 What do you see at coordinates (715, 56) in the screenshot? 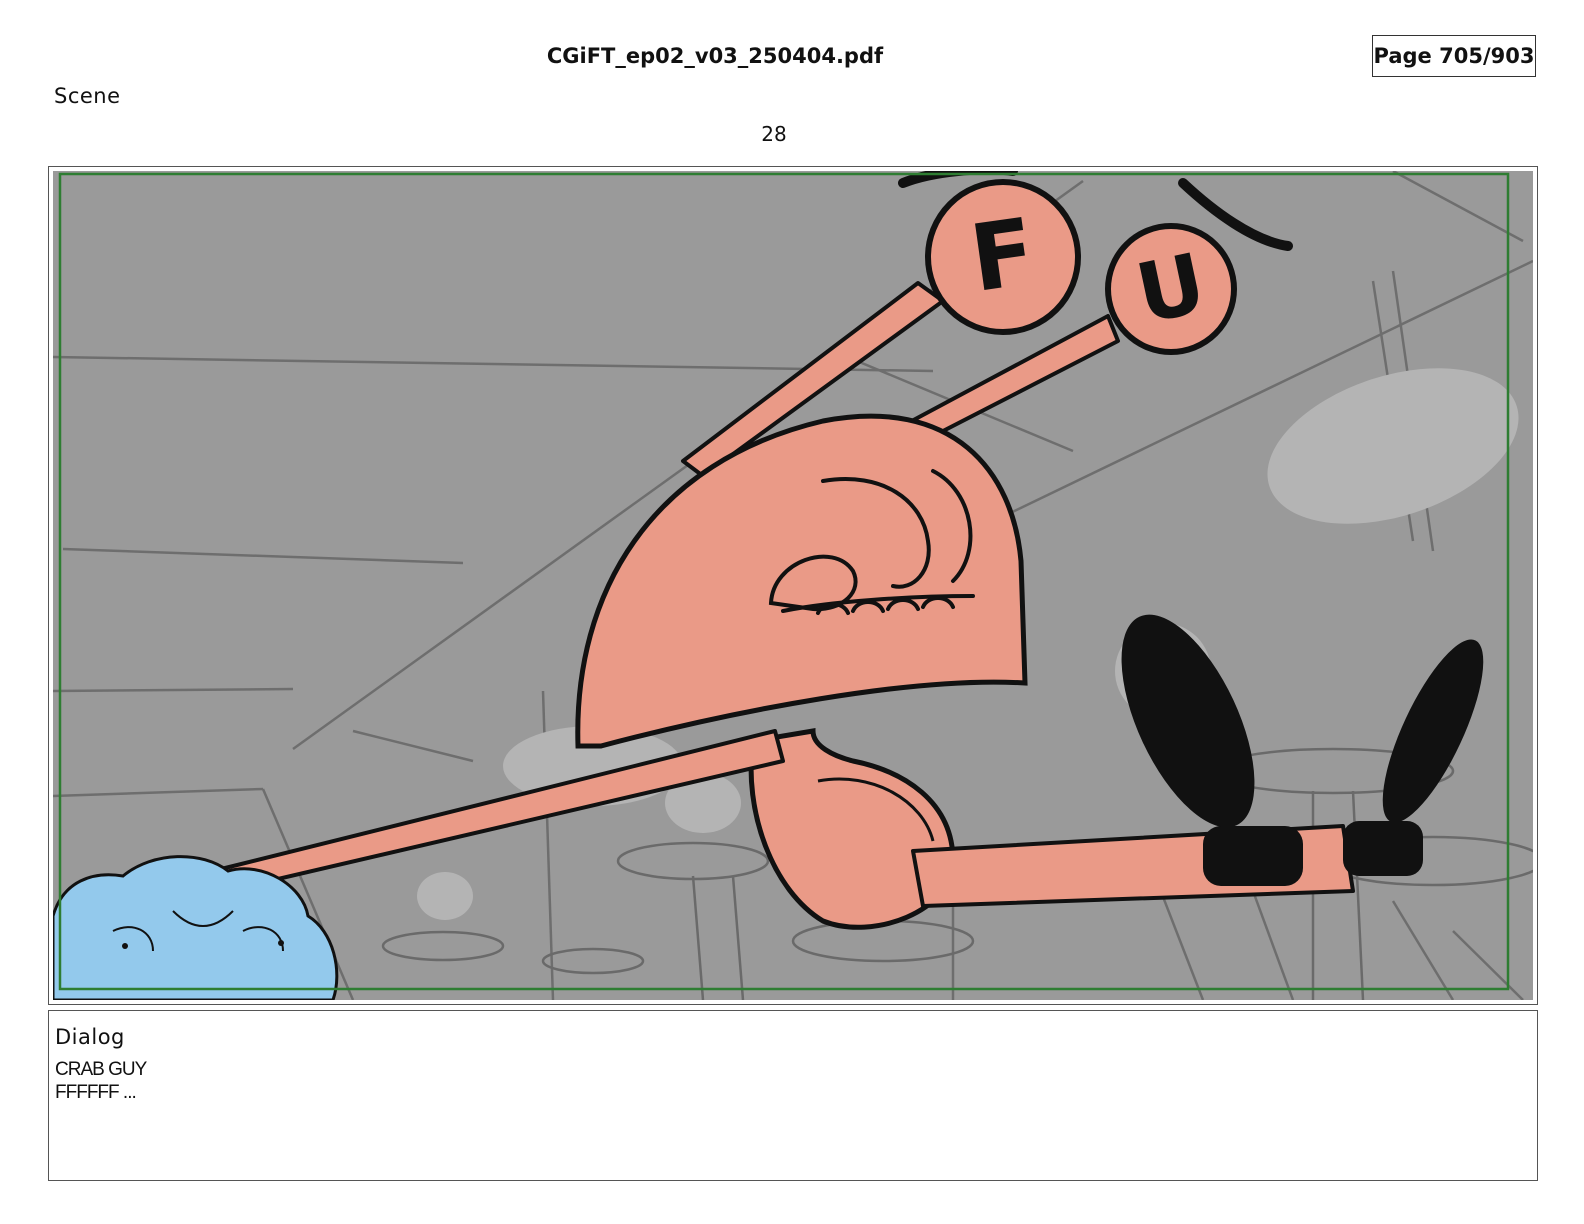
I see `document-title: CGiFT_ep02_v03_250404.pdf` at bounding box center [715, 56].